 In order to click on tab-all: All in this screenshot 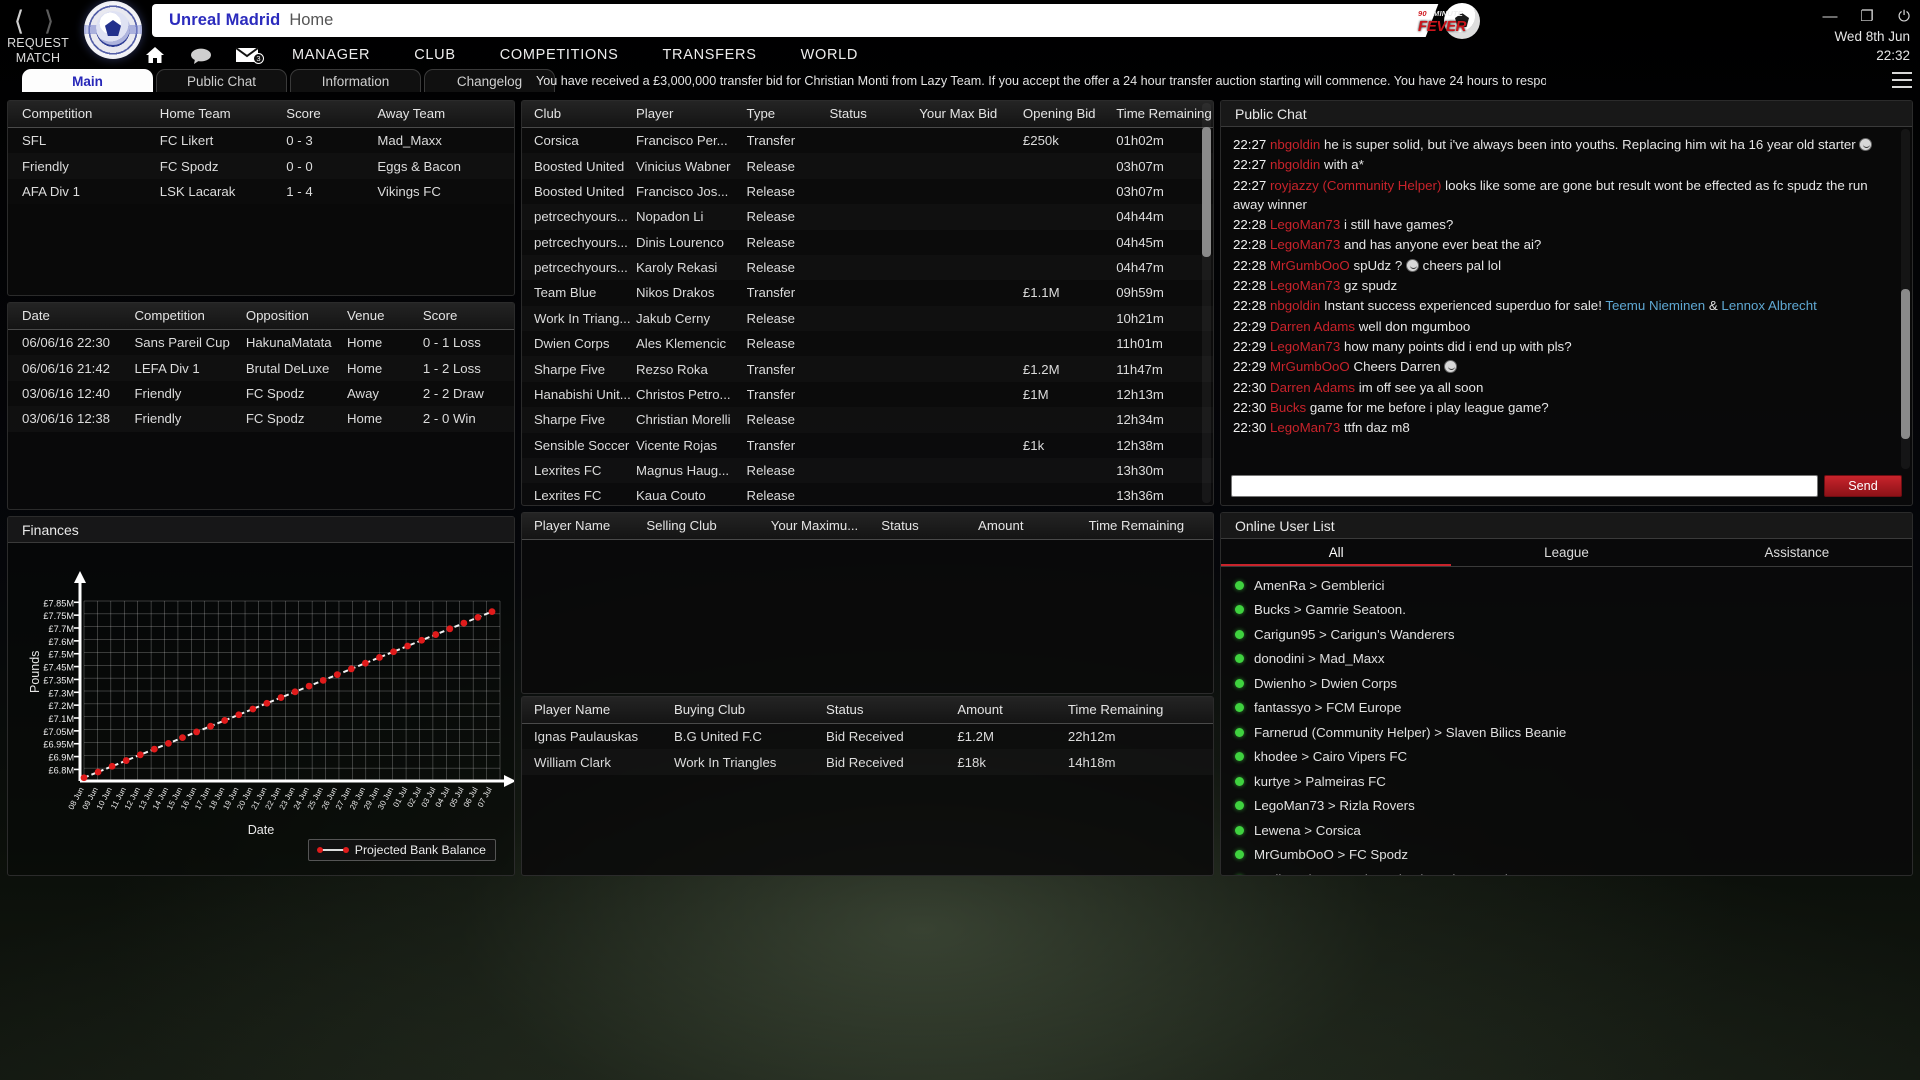, I will do `click(1336, 552)`.